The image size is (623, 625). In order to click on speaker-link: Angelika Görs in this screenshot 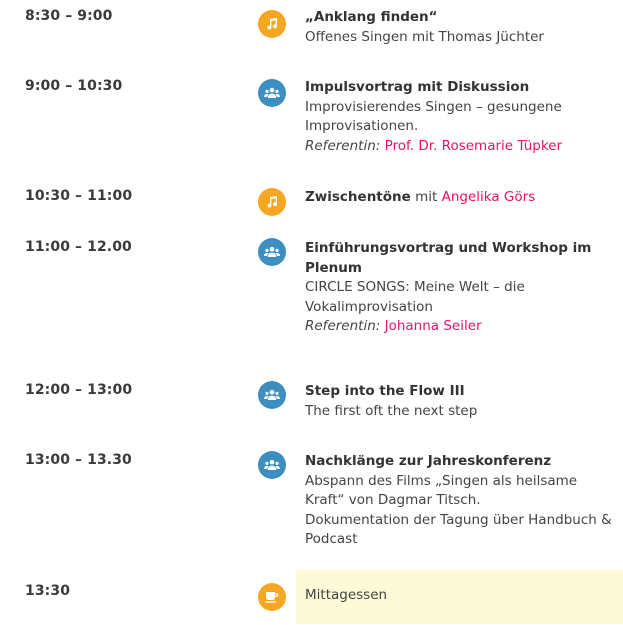, I will do `click(489, 197)`.